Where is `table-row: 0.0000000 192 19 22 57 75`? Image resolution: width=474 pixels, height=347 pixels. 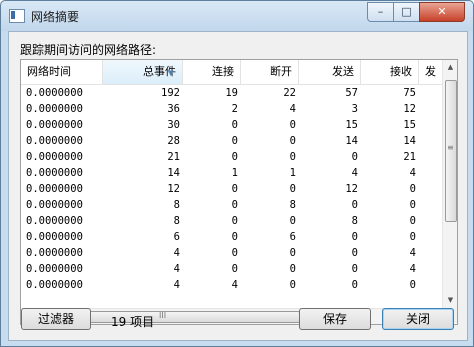
table-row: 0.0000000 192 19 22 57 75 is located at coordinates (231, 93).